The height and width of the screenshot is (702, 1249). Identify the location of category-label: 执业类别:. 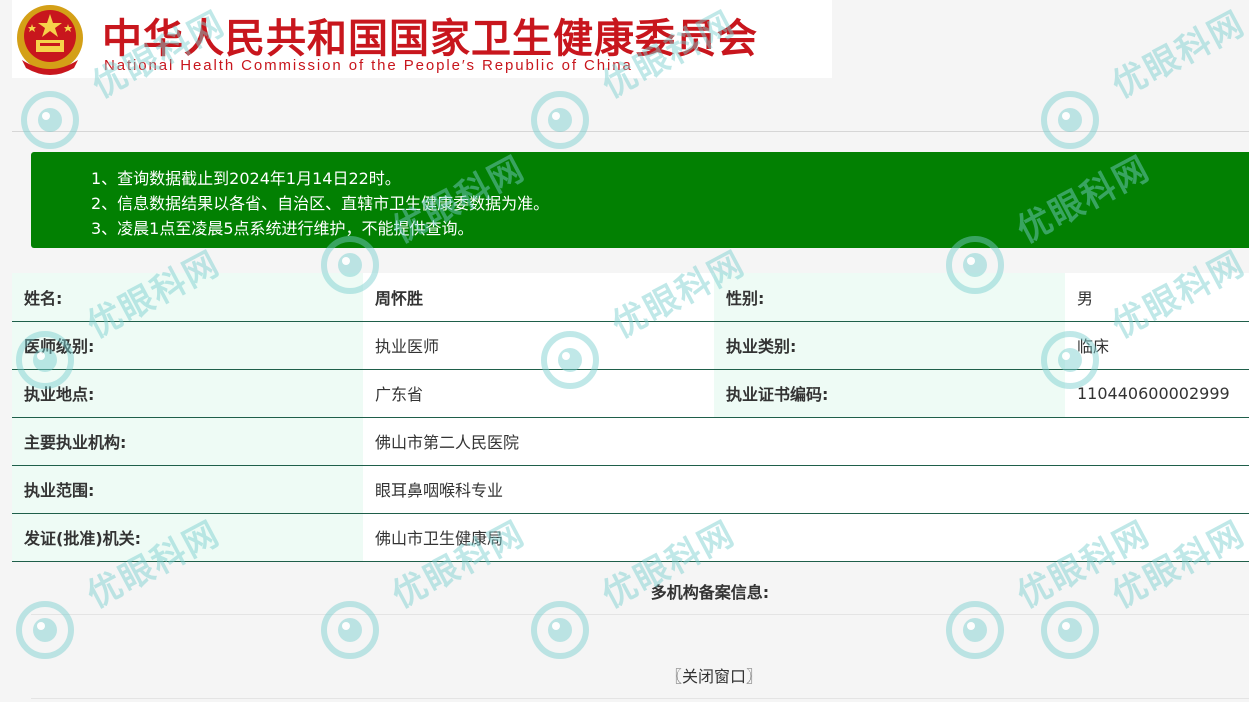
(889, 345).